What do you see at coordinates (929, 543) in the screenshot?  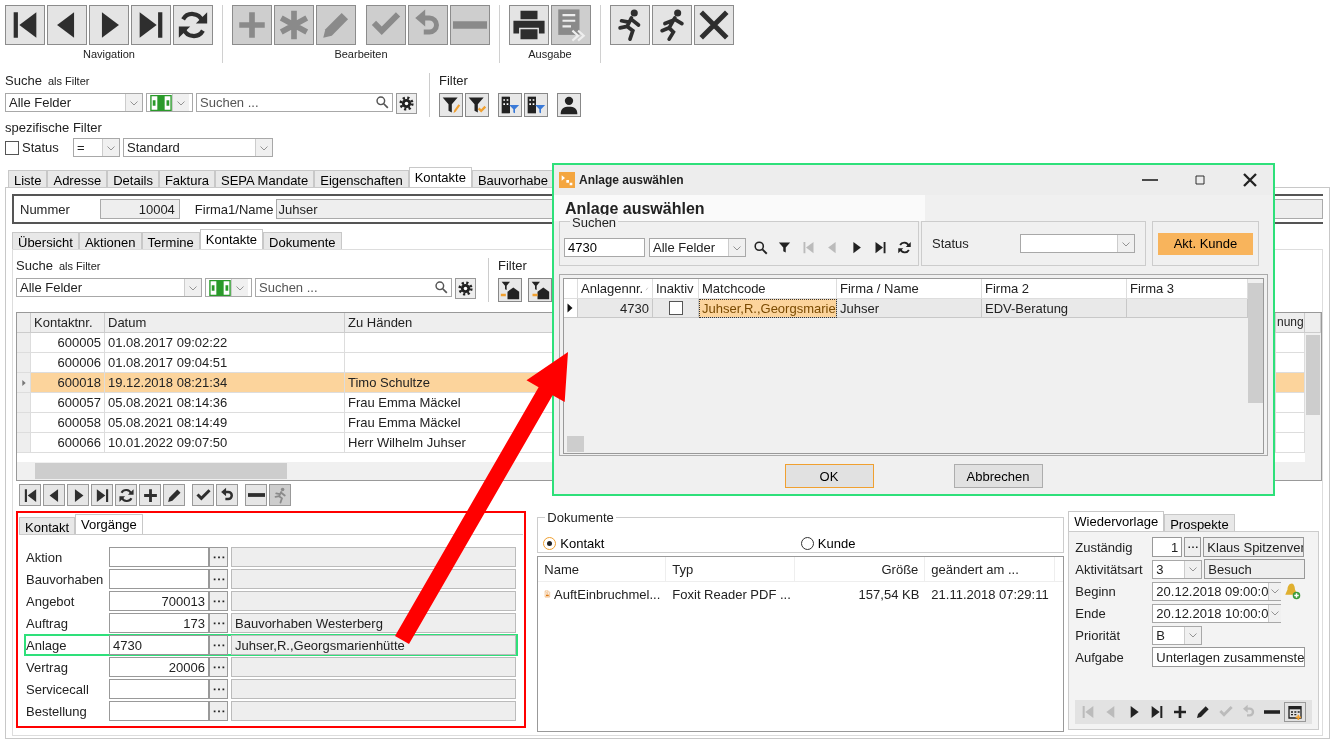 I see `radio-option: Kunde` at bounding box center [929, 543].